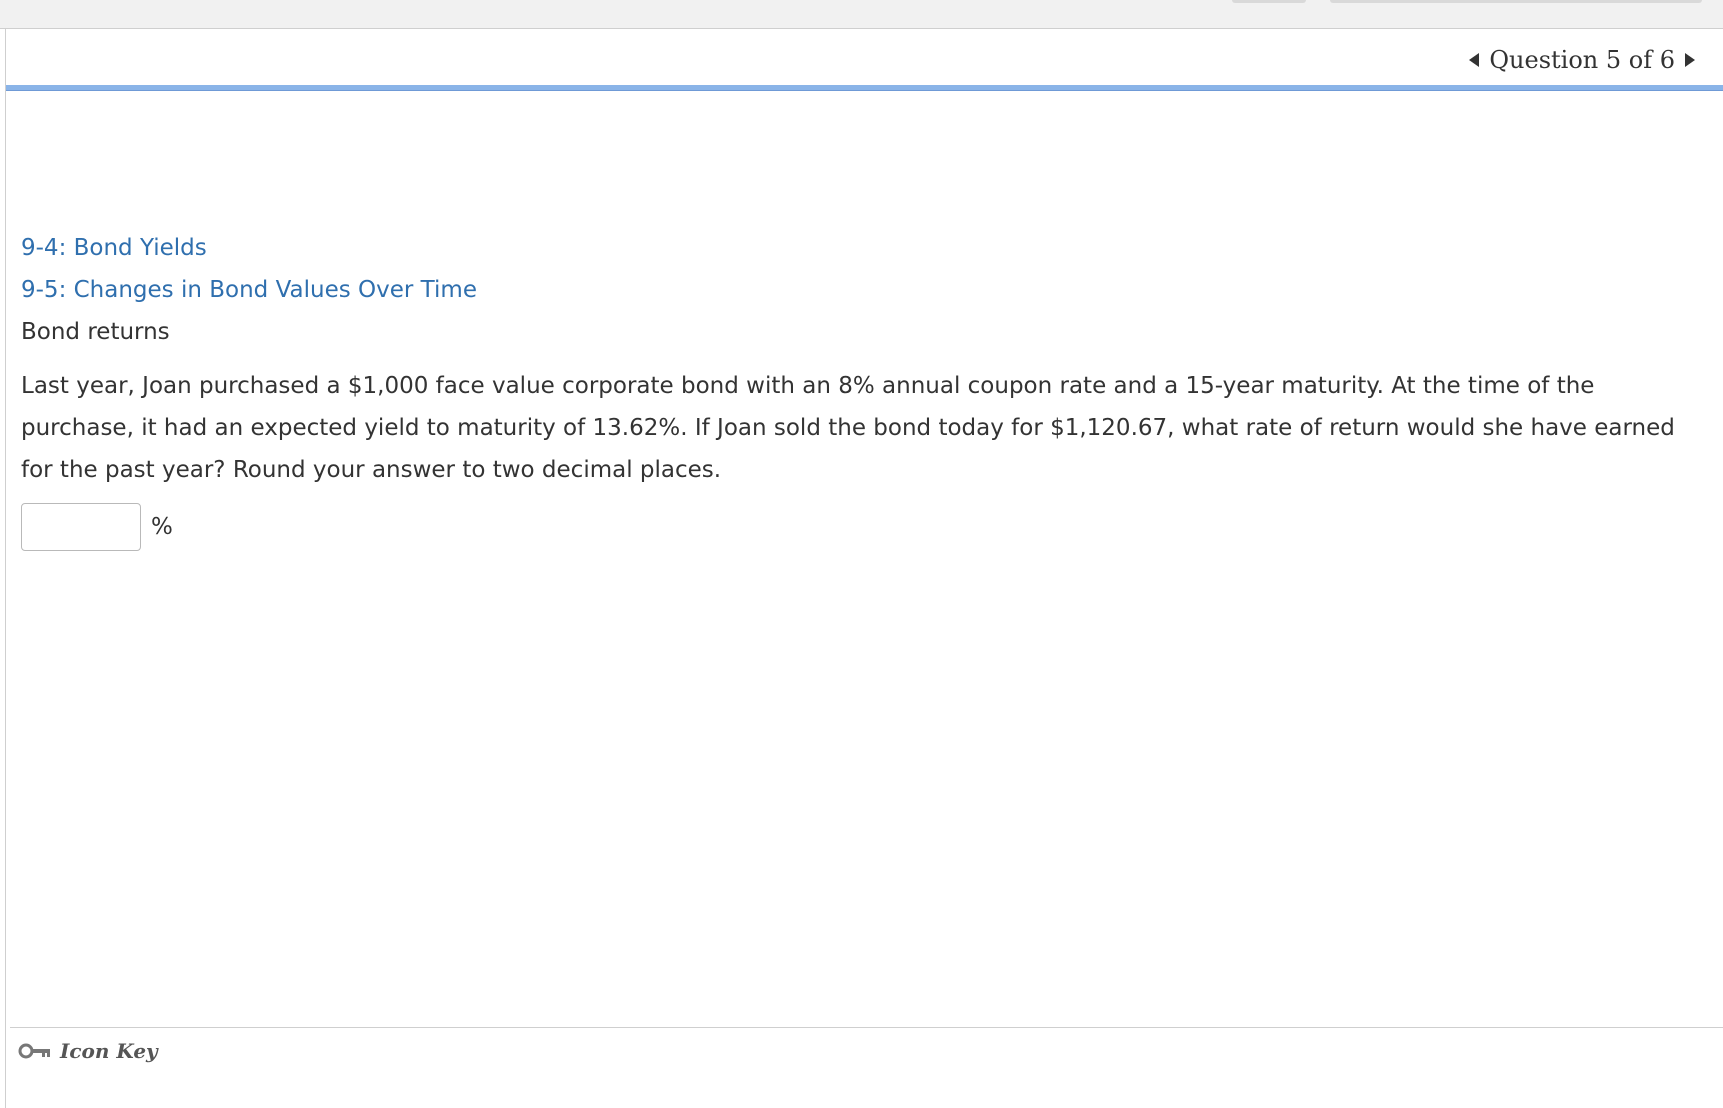  I want to click on key-icon, so click(34, 1051).